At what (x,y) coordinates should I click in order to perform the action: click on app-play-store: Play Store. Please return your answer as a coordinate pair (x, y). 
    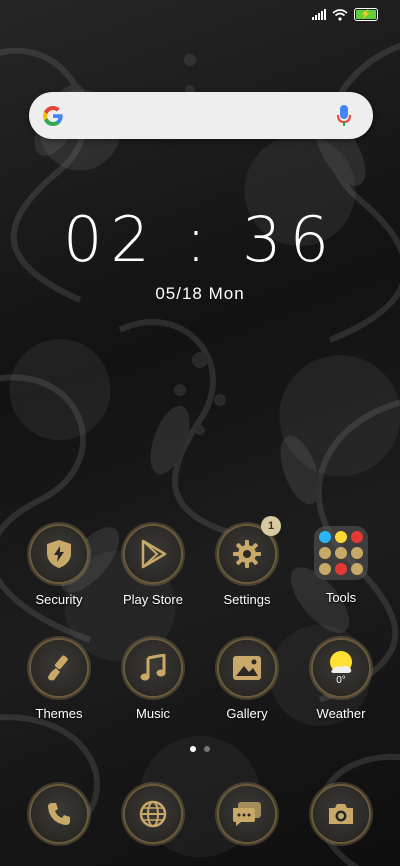
    Looking at the image, I should click on (153, 566).